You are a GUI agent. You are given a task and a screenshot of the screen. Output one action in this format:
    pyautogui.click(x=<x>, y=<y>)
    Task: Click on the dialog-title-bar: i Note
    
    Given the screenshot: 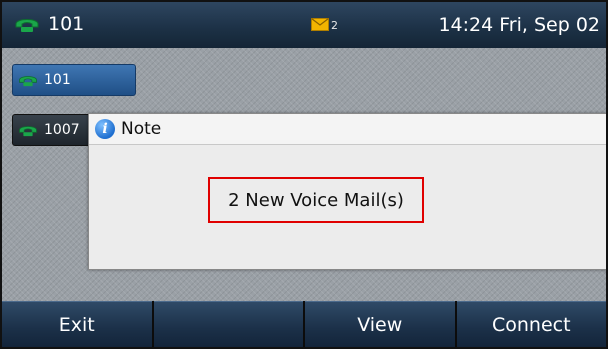 What is the action you would take?
    pyautogui.click(x=347, y=129)
    